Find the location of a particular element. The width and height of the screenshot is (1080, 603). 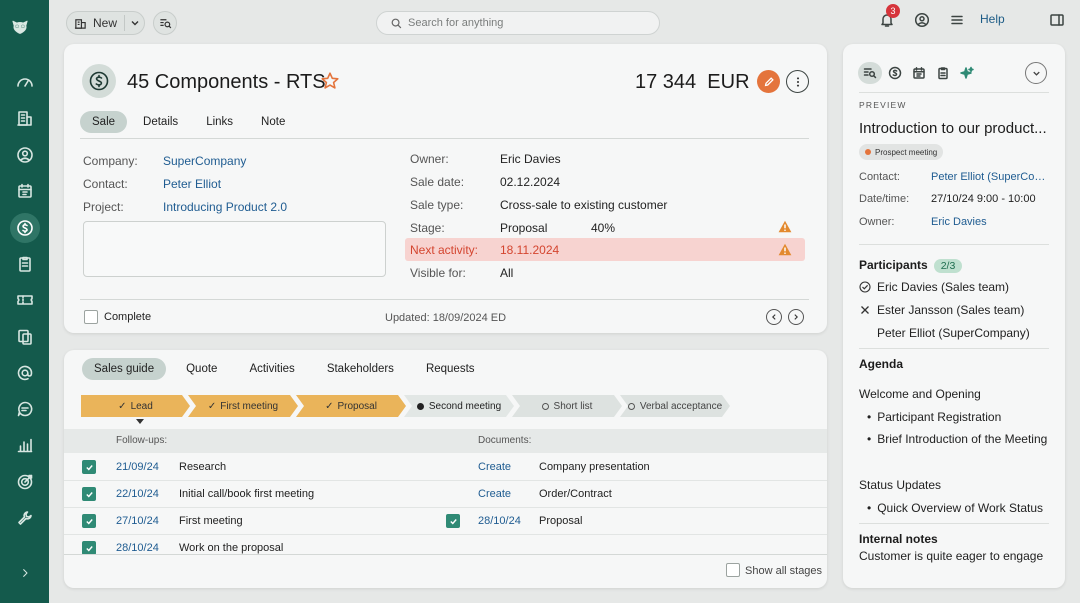

preview-contact-label: Contact: is located at coordinates (879, 177).